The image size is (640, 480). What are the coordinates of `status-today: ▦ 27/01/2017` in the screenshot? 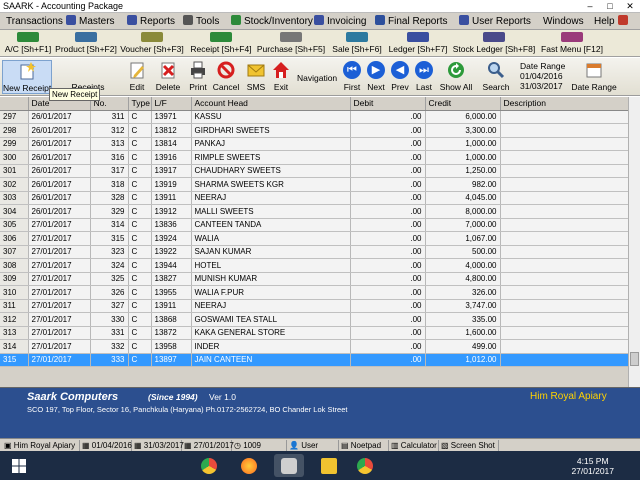 It's located at (209, 445).